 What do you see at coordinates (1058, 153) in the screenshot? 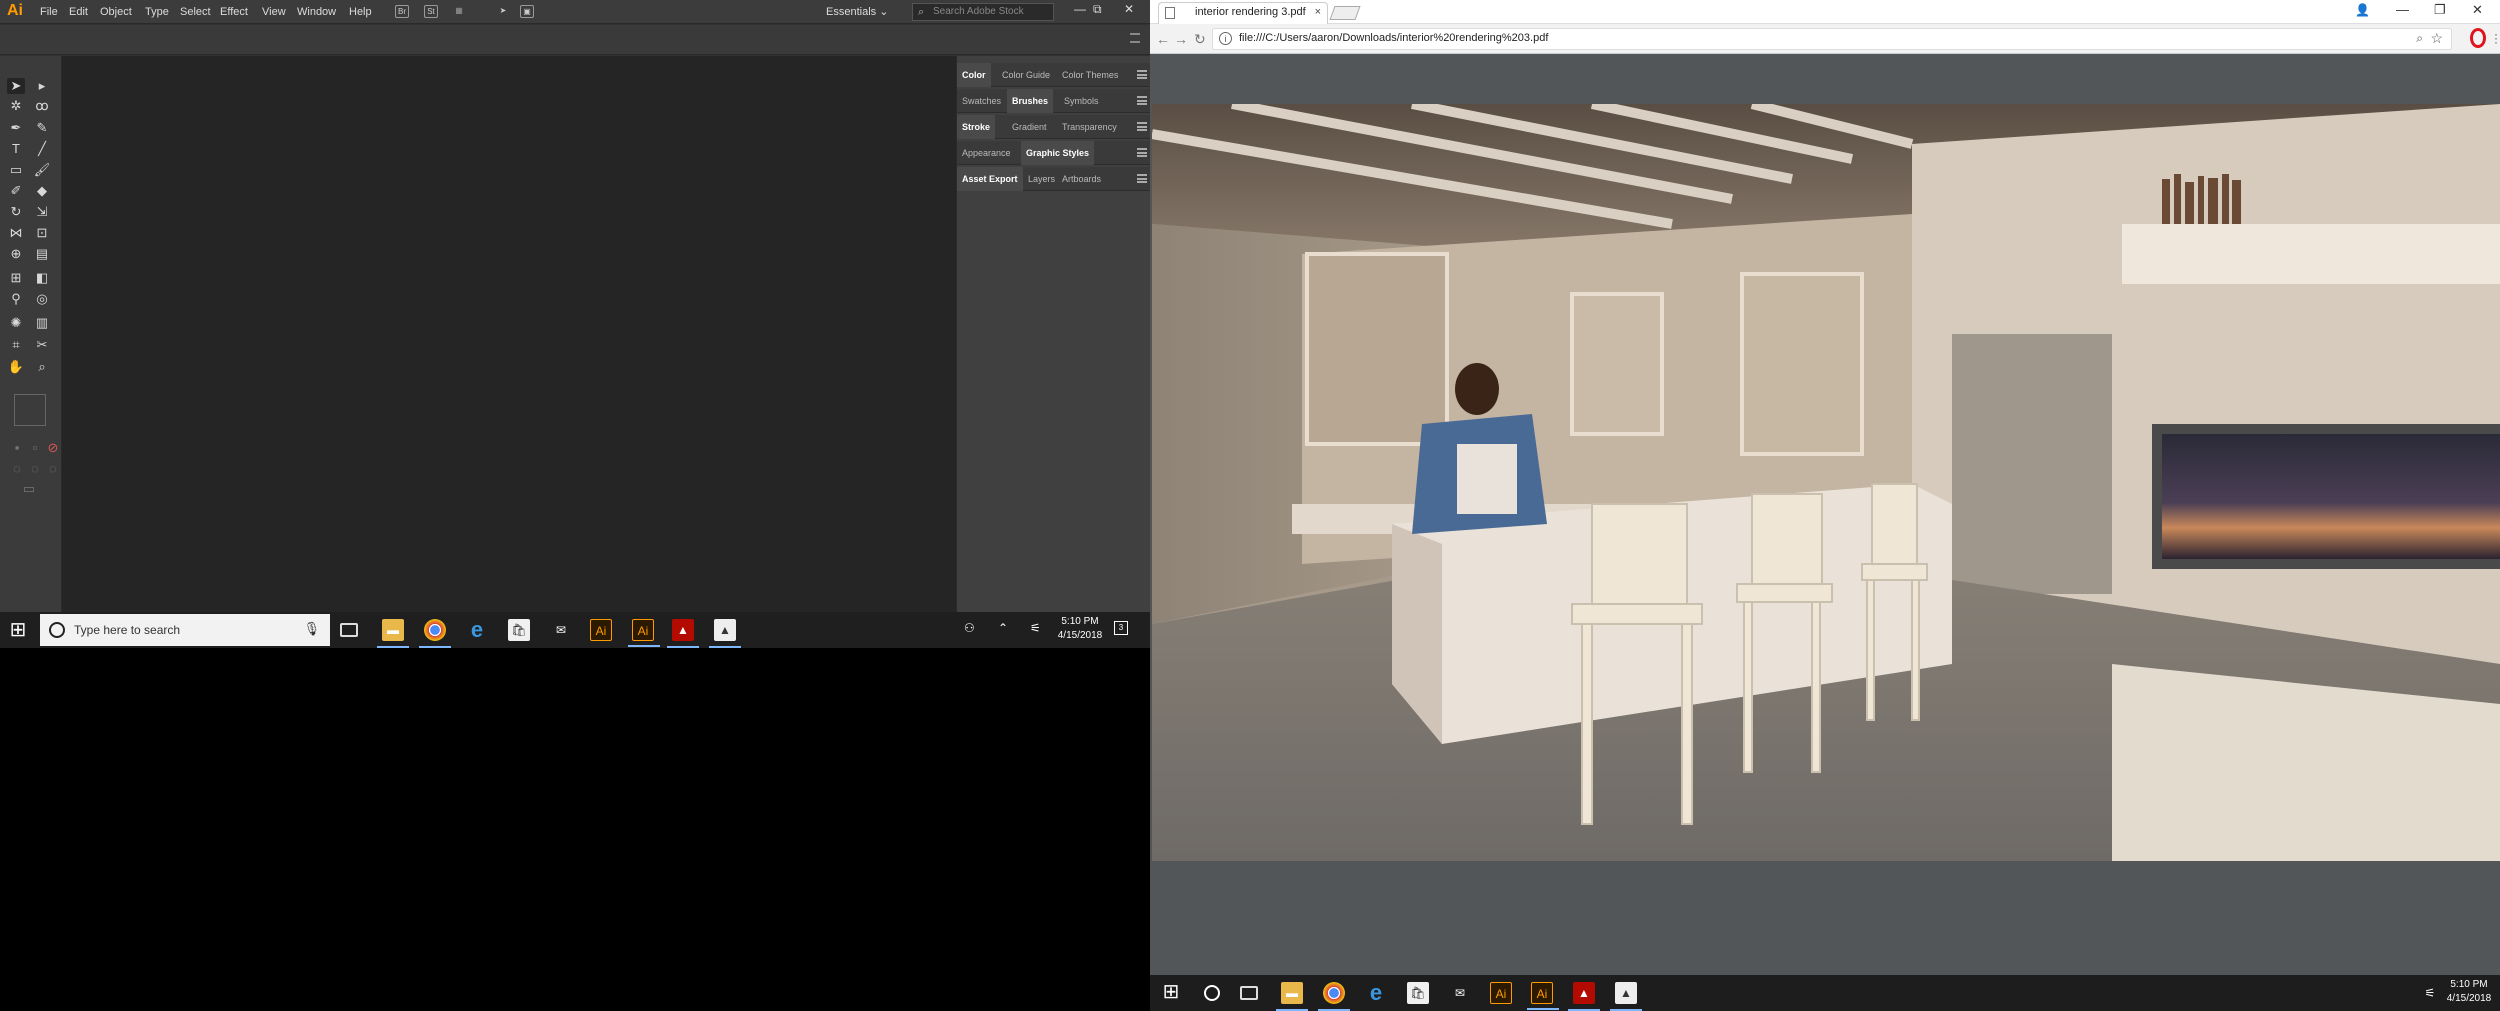
I see `tab-graphic-styles: Graphic Styles` at bounding box center [1058, 153].